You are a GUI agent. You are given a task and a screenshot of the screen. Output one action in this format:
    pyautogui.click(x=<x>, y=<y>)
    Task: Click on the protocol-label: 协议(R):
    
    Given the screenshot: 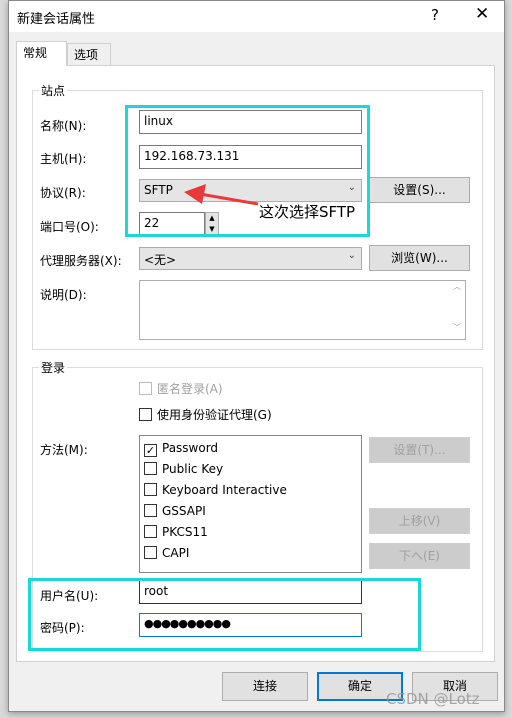 What is the action you would take?
    pyautogui.click(x=63, y=193)
    